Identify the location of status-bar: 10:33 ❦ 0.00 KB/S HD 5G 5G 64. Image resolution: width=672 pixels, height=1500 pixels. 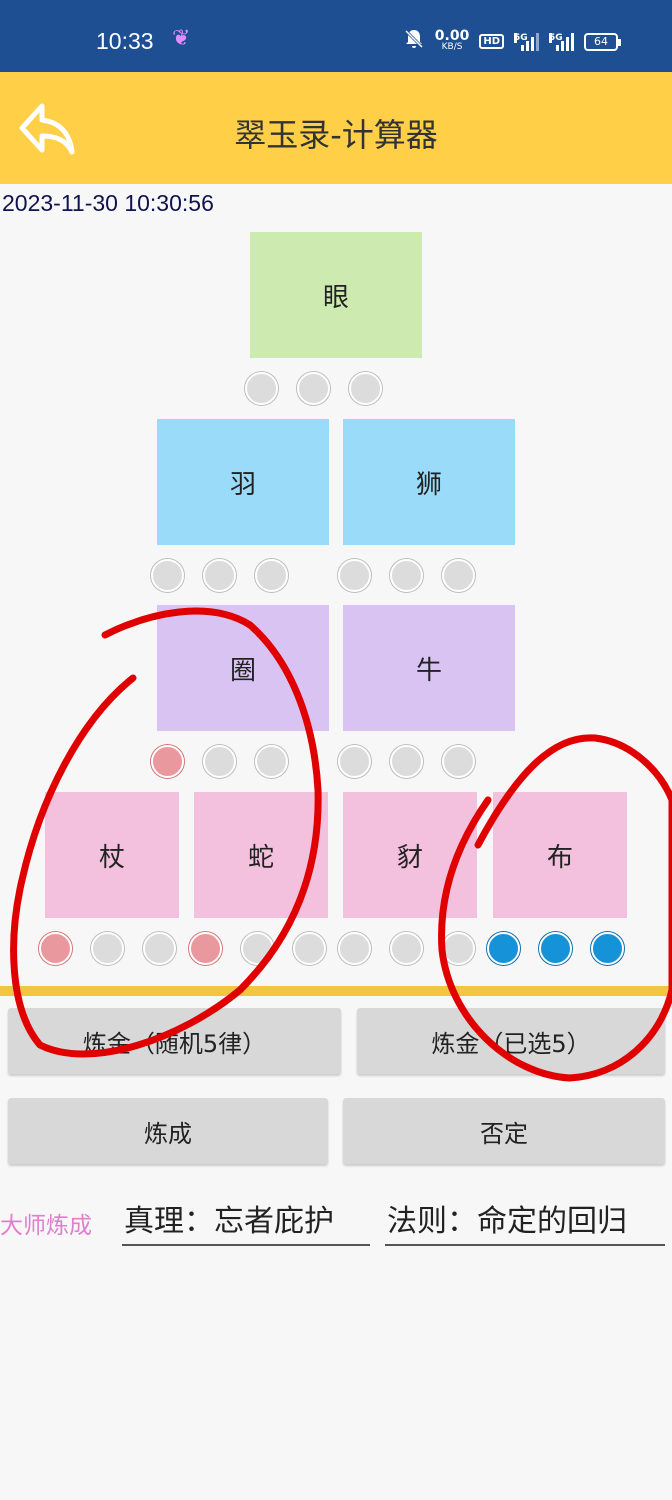
(336, 36).